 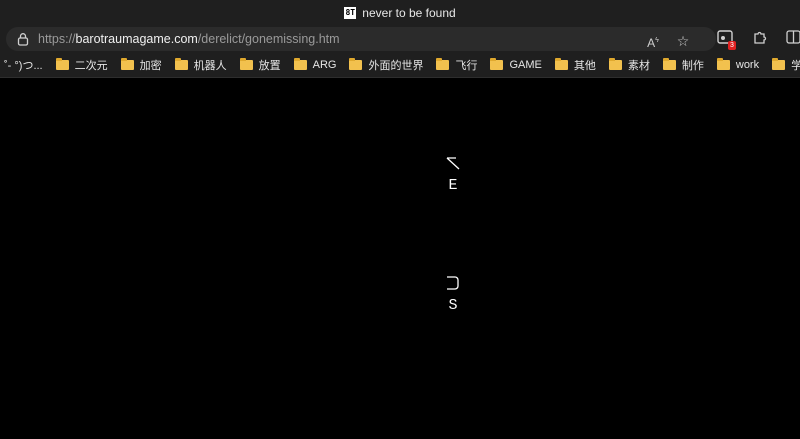 What do you see at coordinates (683, 41) in the screenshot?
I see `favorite-star-icon: ☆` at bounding box center [683, 41].